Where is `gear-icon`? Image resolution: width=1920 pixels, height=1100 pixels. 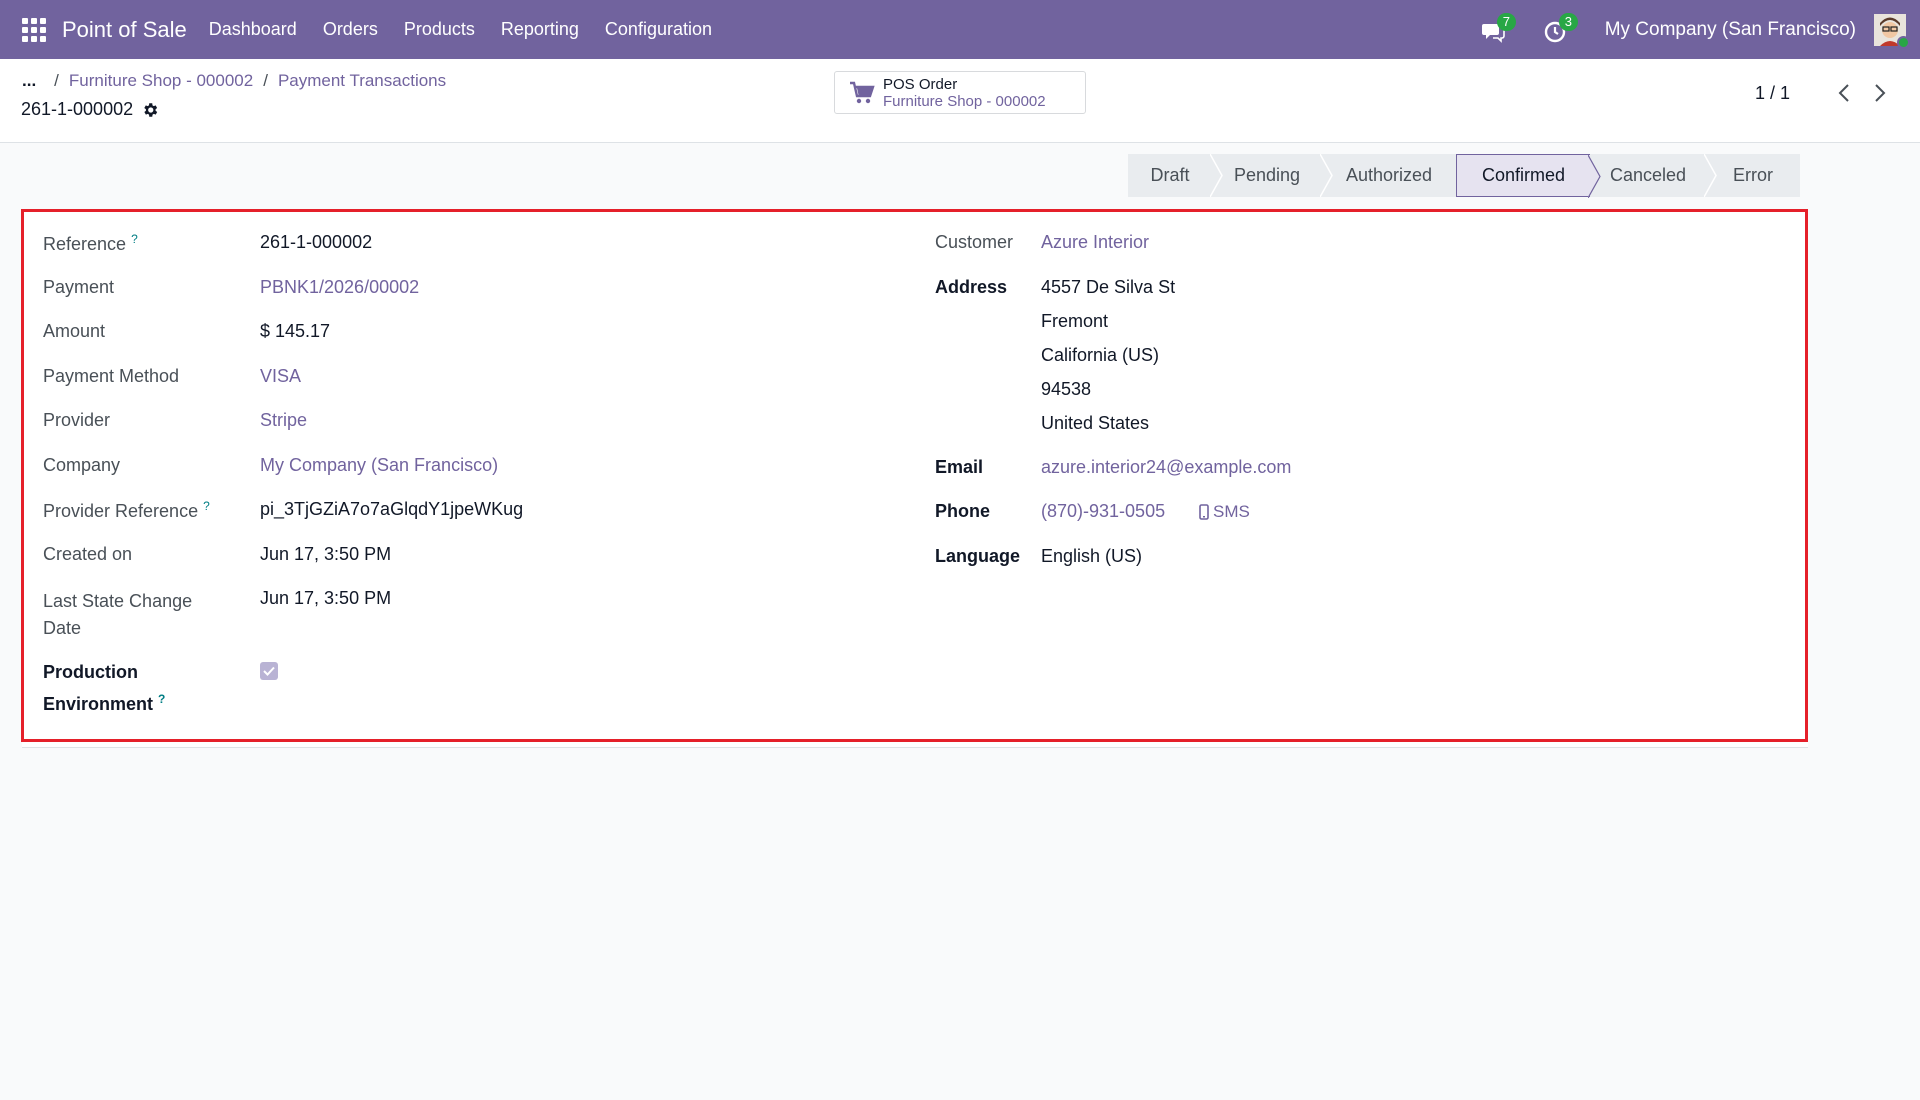 gear-icon is located at coordinates (150, 110).